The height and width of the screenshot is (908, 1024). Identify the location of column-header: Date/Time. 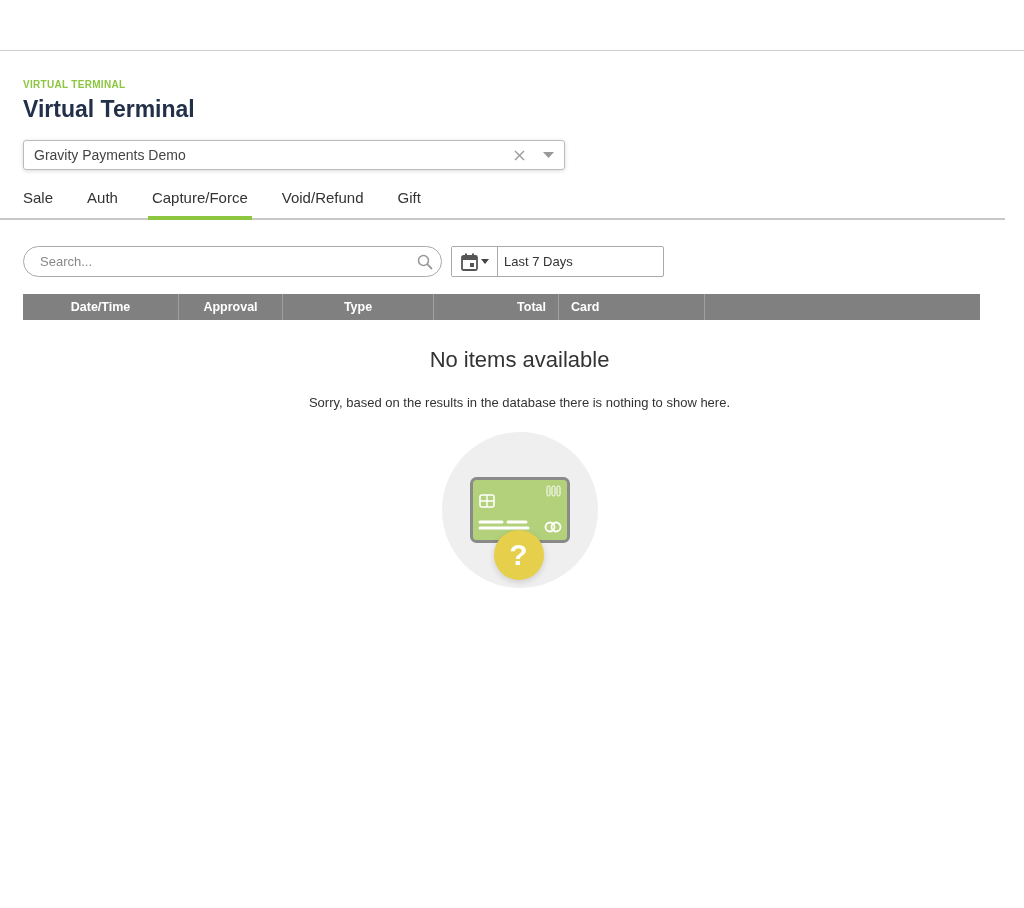
(100, 307).